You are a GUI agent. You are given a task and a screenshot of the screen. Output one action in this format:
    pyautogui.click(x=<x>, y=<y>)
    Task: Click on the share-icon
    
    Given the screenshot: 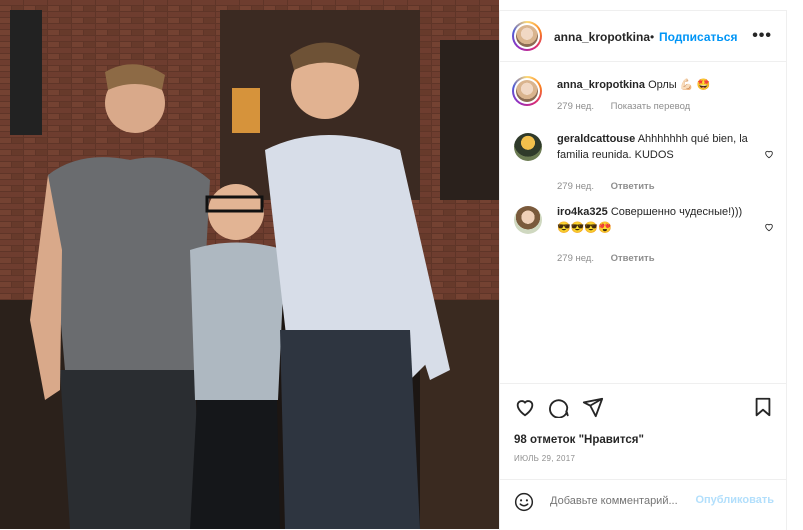 What is the action you would take?
    pyautogui.click(x=593, y=407)
    